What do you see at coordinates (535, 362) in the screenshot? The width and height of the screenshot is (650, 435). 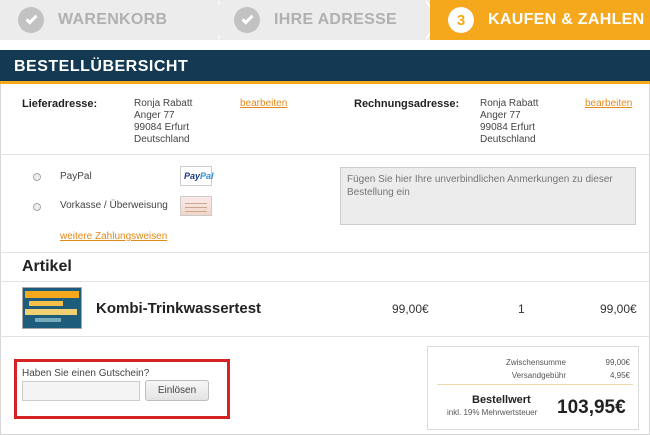 I see `subtotal-label: Zwischensumme` at bounding box center [535, 362].